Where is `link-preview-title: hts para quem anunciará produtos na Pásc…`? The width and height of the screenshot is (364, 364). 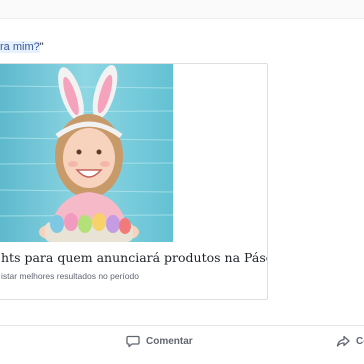
link-preview-title: hts para quem anunciará produtos na Pásc… is located at coordinates (134, 257).